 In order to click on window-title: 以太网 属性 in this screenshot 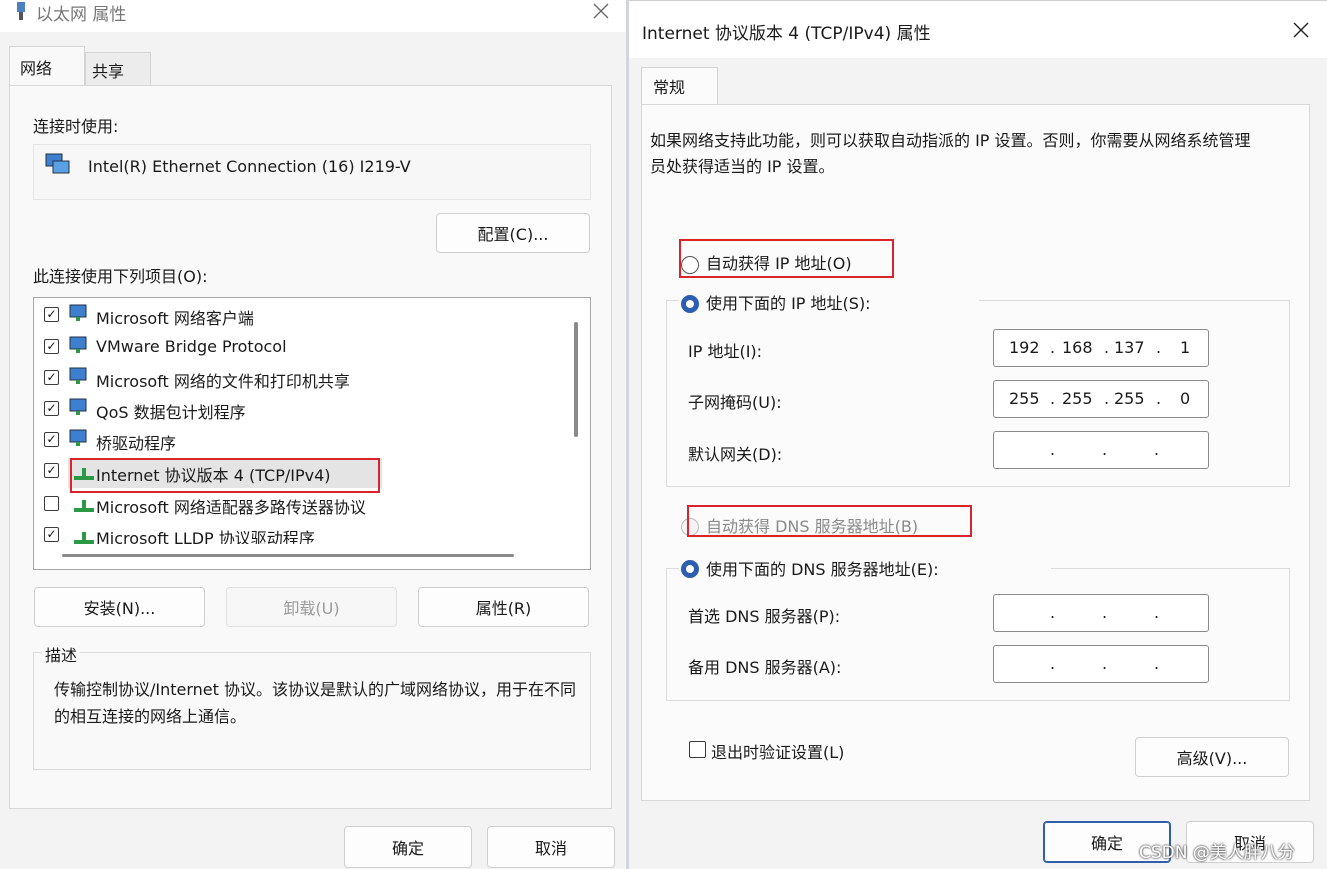, I will do `click(81, 15)`.